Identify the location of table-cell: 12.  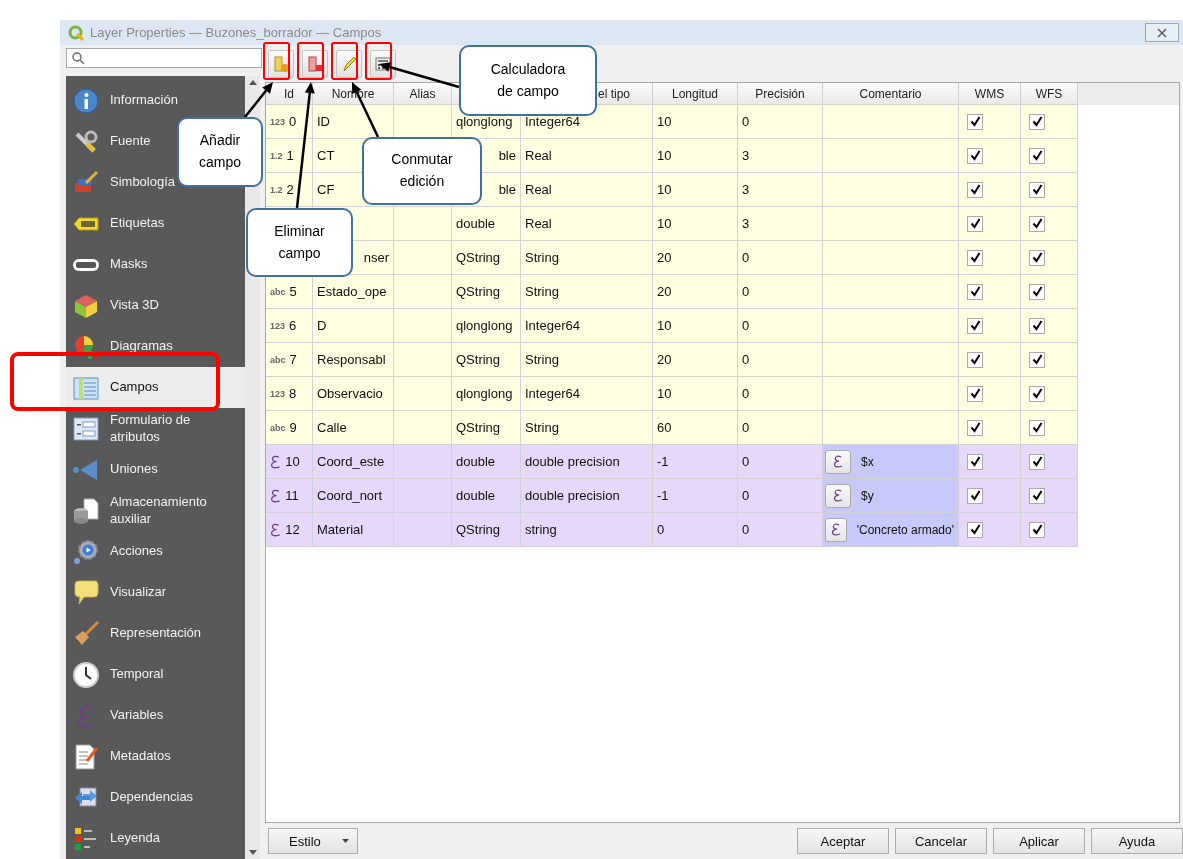
(292, 529).